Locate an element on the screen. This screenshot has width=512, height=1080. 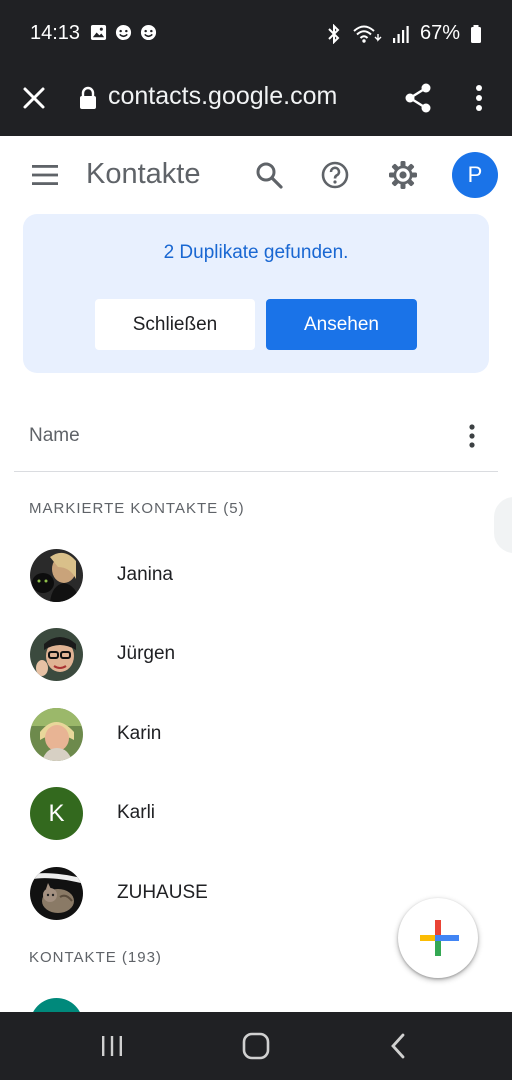
settings-icon is located at coordinates (403, 175).